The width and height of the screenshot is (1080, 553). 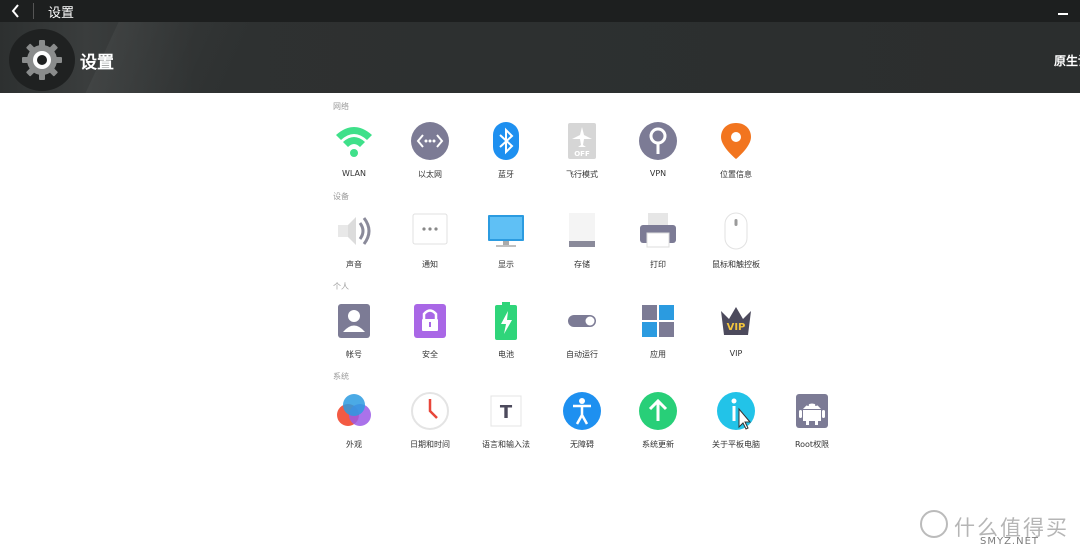 I want to click on header-right-label: 原生设, so click(x=1067, y=60).